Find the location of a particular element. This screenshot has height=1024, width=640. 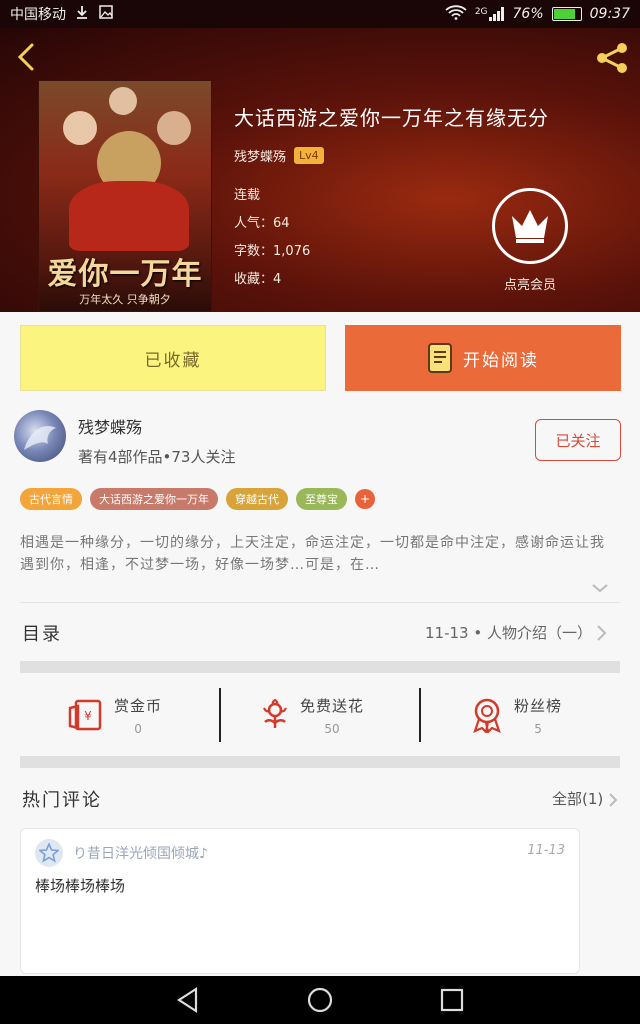

tag: 穿越古代 is located at coordinates (257, 499).